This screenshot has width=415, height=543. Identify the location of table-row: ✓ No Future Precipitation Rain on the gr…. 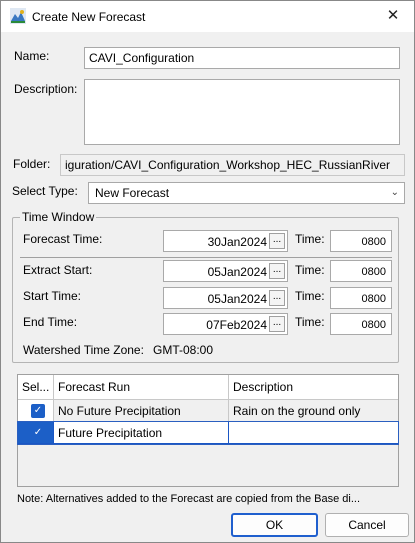
(208, 411).